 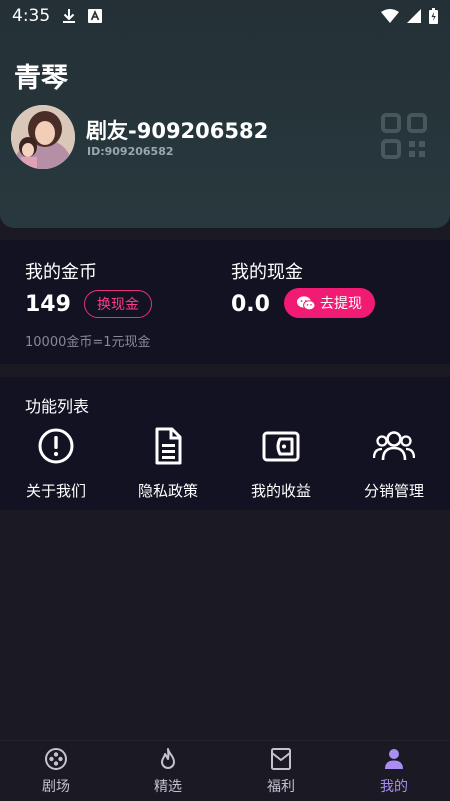 I want to click on bottom-tab-bar: 剧场 精选 福利 我的, so click(x=225, y=770).